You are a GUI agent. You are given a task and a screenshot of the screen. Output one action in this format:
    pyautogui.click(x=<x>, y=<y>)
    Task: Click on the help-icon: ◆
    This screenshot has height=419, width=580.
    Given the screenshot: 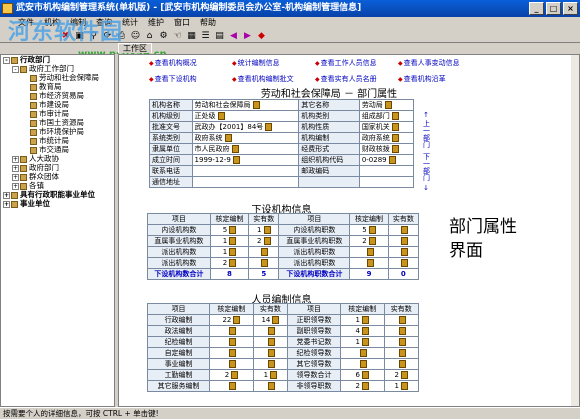 What is the action you would take?
    pyautogui.click(x=261, y=35)
    